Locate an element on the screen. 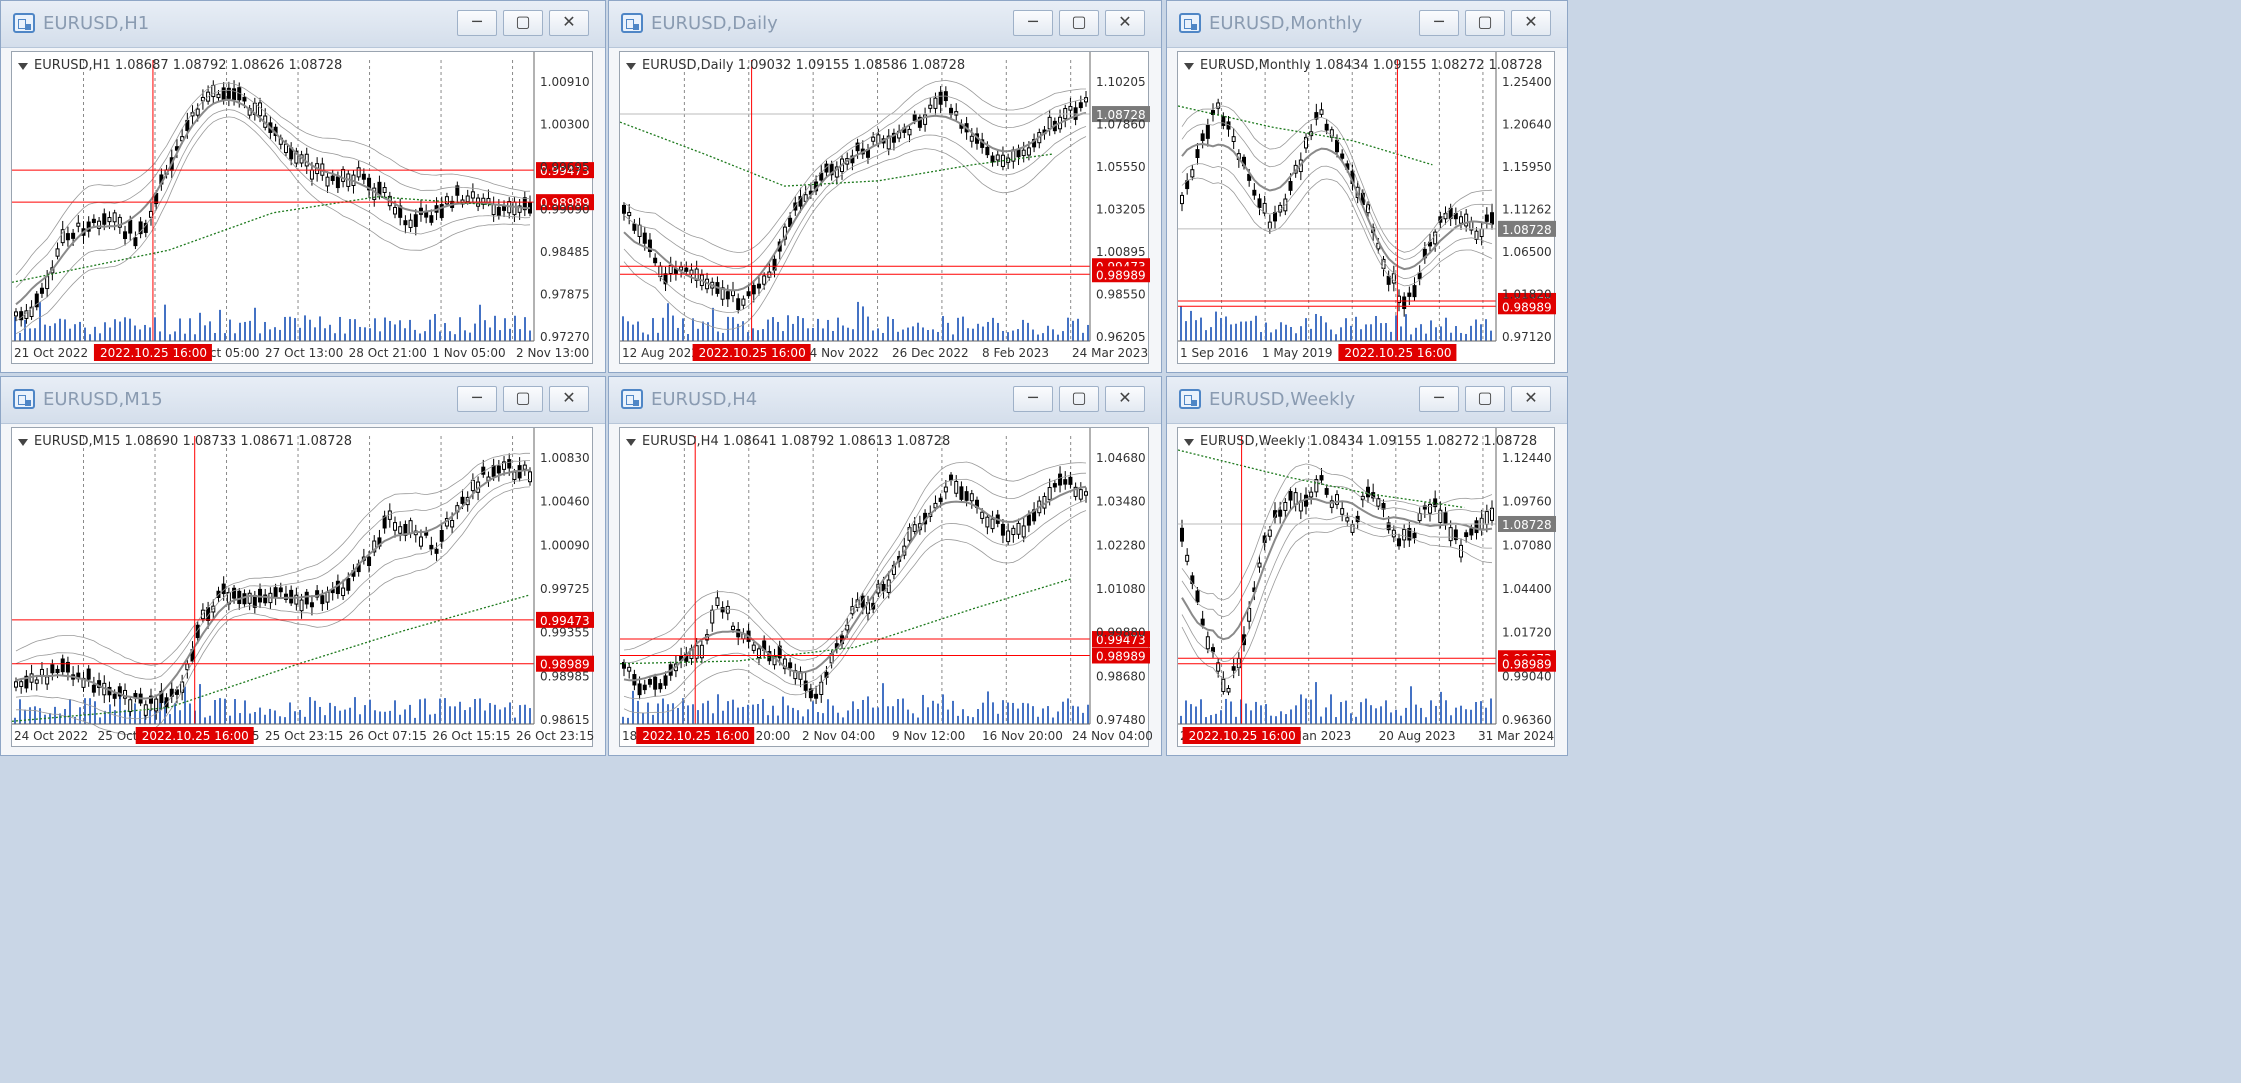  window-title: EURUSD,M15 is located at coordinates (103, 399).